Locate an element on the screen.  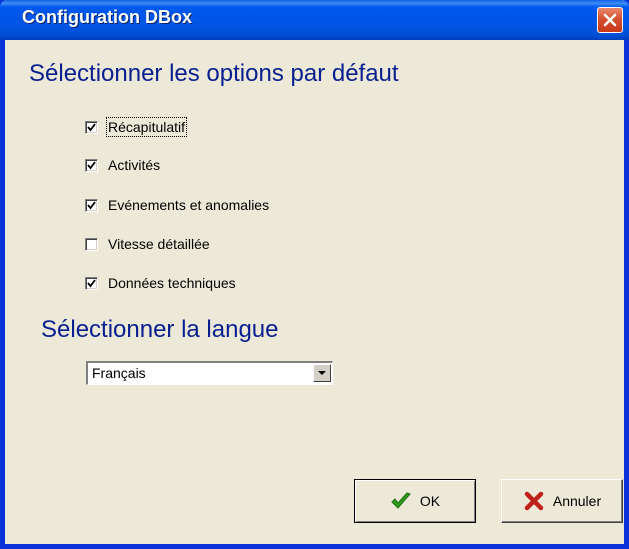
option-donnees: Données techniques is located at coordinates (160, 283).